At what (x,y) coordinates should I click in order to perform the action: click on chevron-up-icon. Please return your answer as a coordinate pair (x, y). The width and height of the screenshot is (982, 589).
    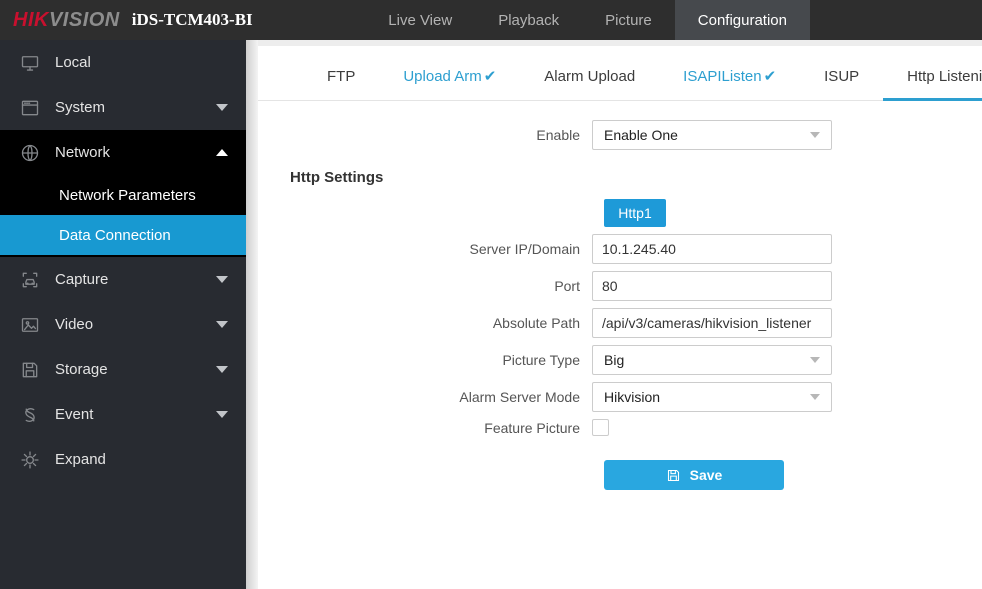
    Looking at the image, I should click on (222, 152).